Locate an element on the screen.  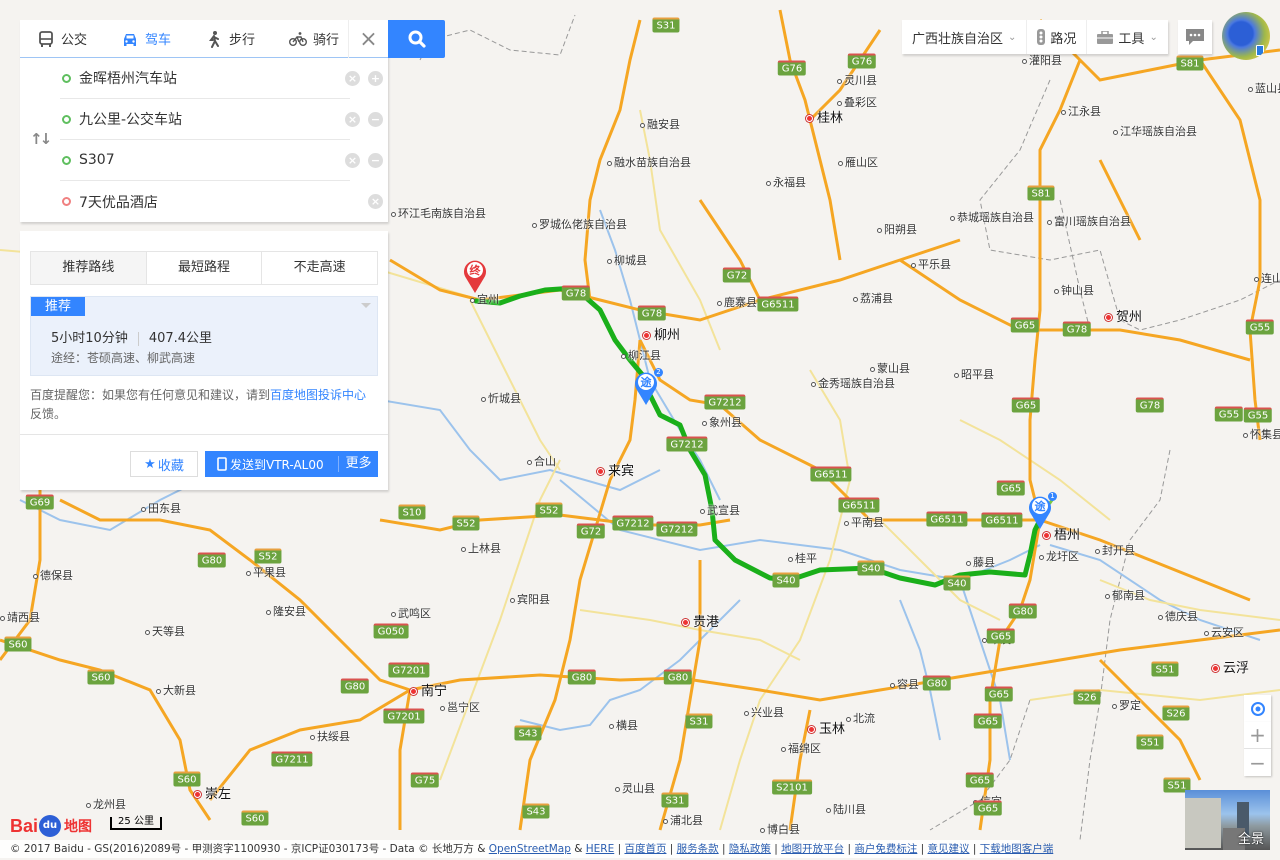
city-label: 柳州 is located at coordinates (661, 333).